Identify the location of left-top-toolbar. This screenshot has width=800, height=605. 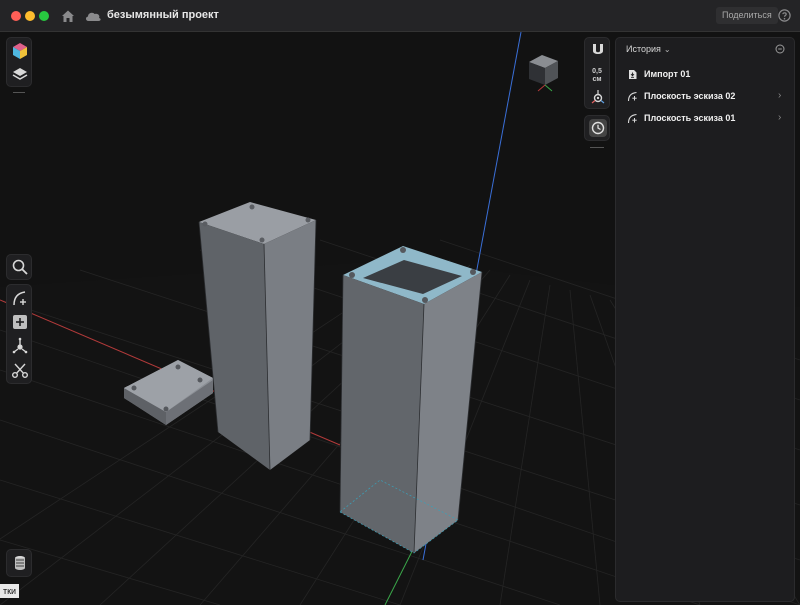
(19, 62).